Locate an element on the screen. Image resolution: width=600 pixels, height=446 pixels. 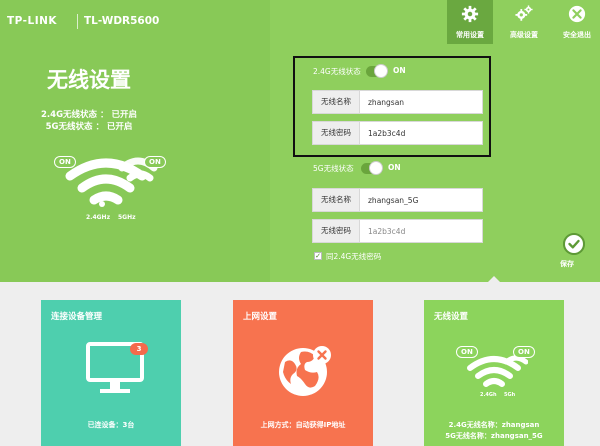
card-footer: 已连设备：3台 is located at coordinates (111, 425).